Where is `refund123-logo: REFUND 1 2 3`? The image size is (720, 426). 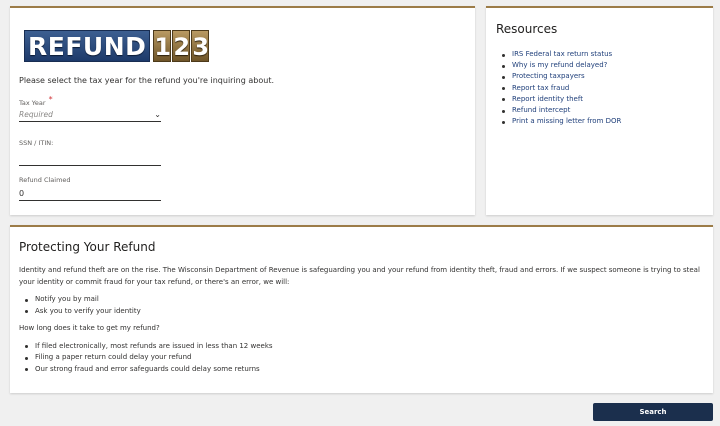 refund123-logo: REFUND 1 2 3 is located at coordinates (117, 46).